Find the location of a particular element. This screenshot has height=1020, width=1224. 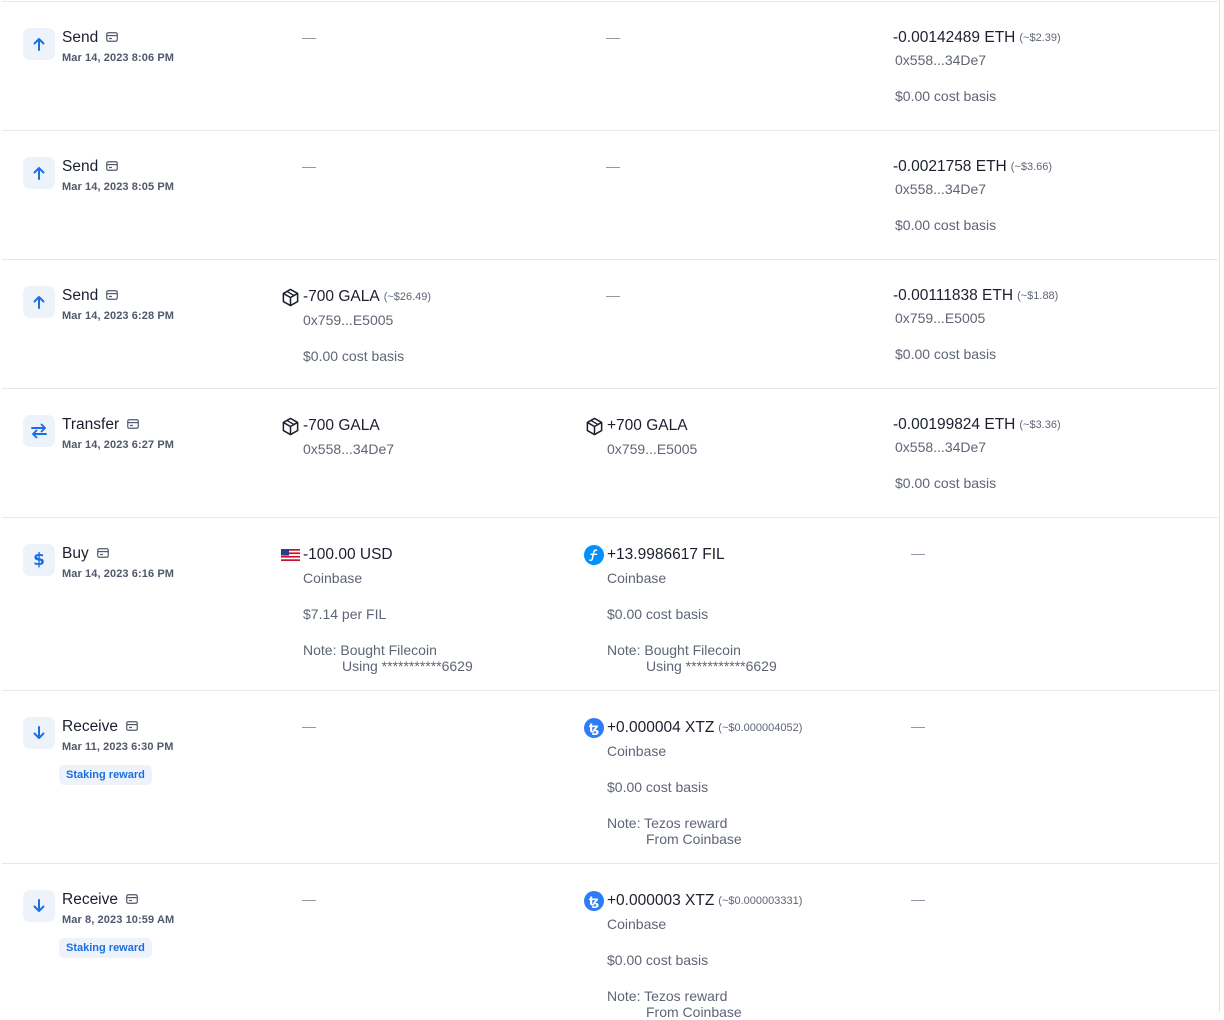

transaction-date: Mar 14, 2023 8:05 PM is located at coordinates (118, 187).